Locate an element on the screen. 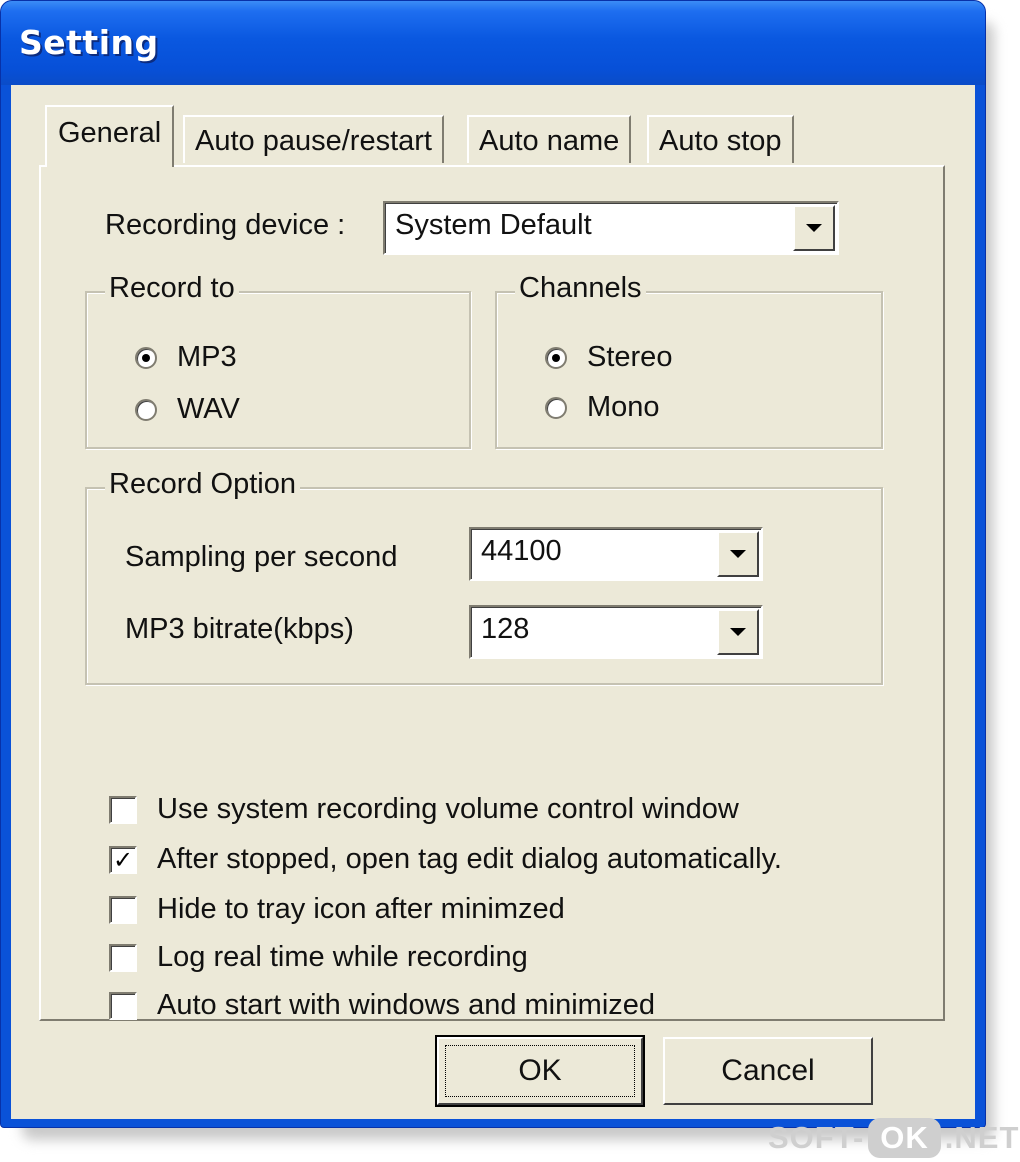 This screenshot has width=1020, height=1162. tab-auto-pause-restart-label: Auto pause/restart is located at coordinates (313, 141).